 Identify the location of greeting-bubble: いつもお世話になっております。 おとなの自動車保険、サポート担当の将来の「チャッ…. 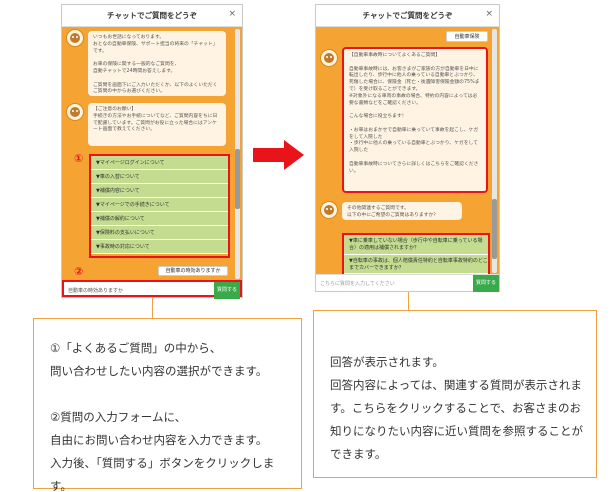
(157, 63).